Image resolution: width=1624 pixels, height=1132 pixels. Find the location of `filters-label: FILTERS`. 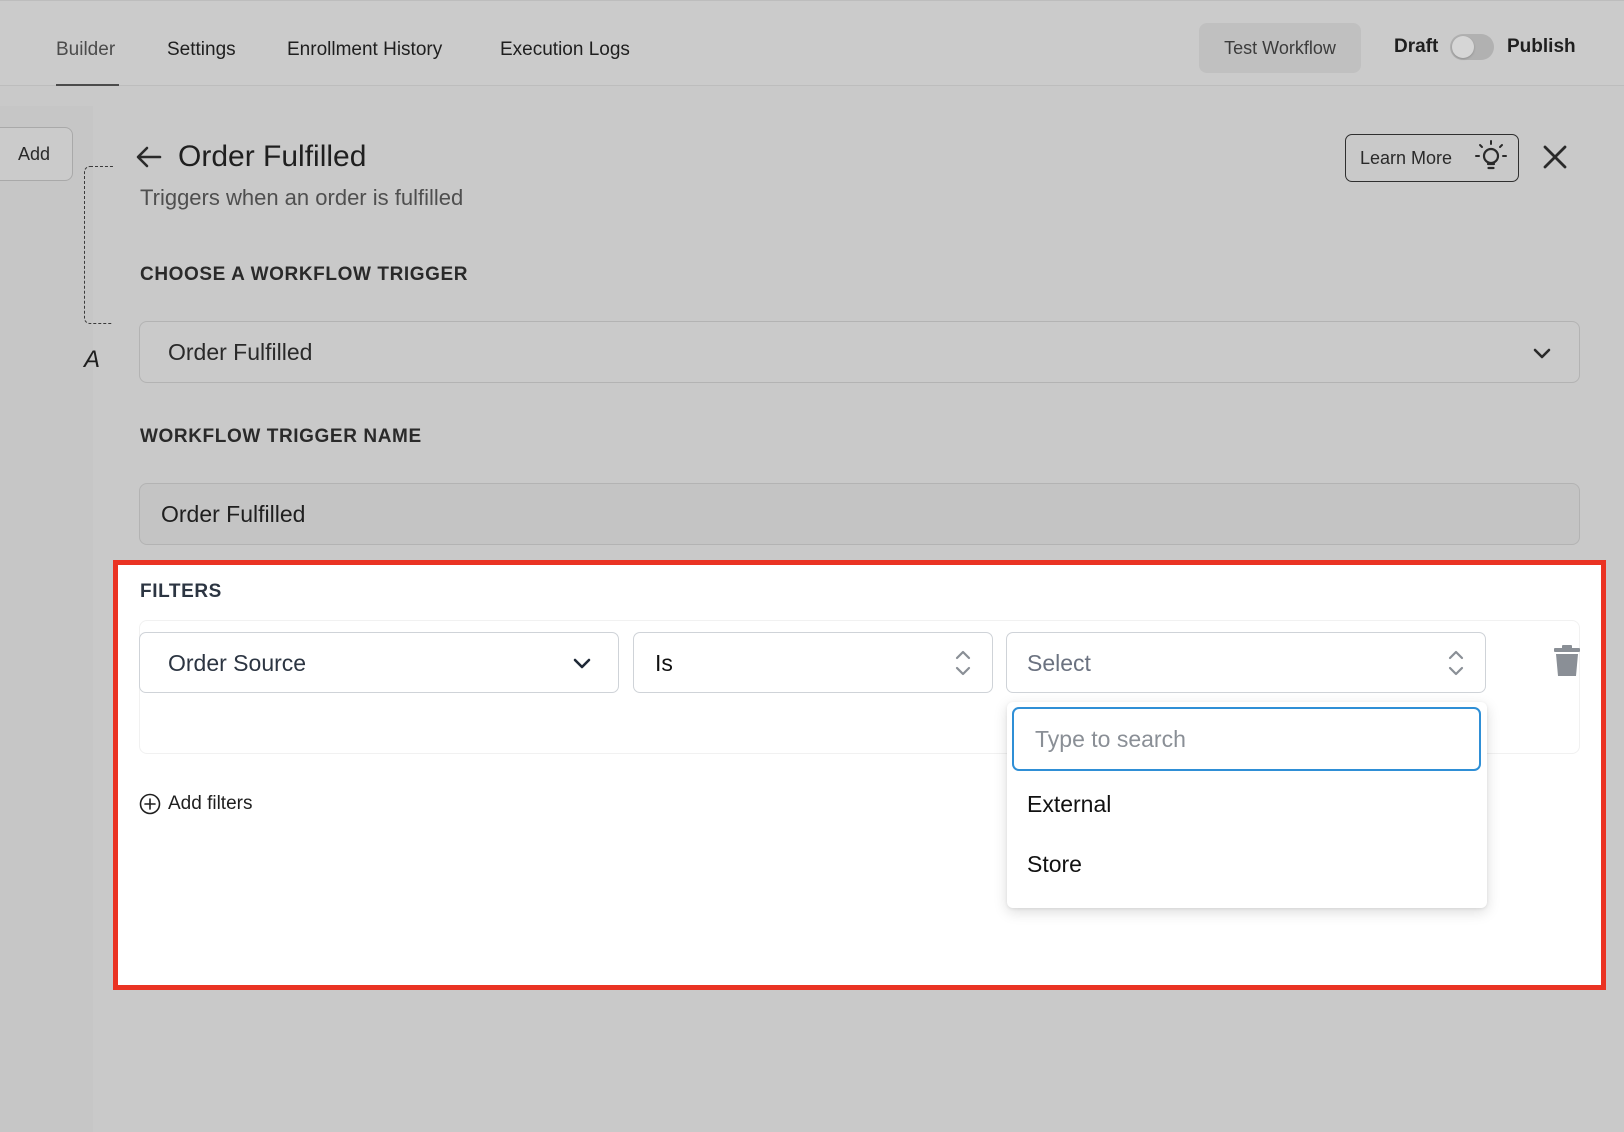

filters-label: FILTERS is located at coordinates (181, 591).